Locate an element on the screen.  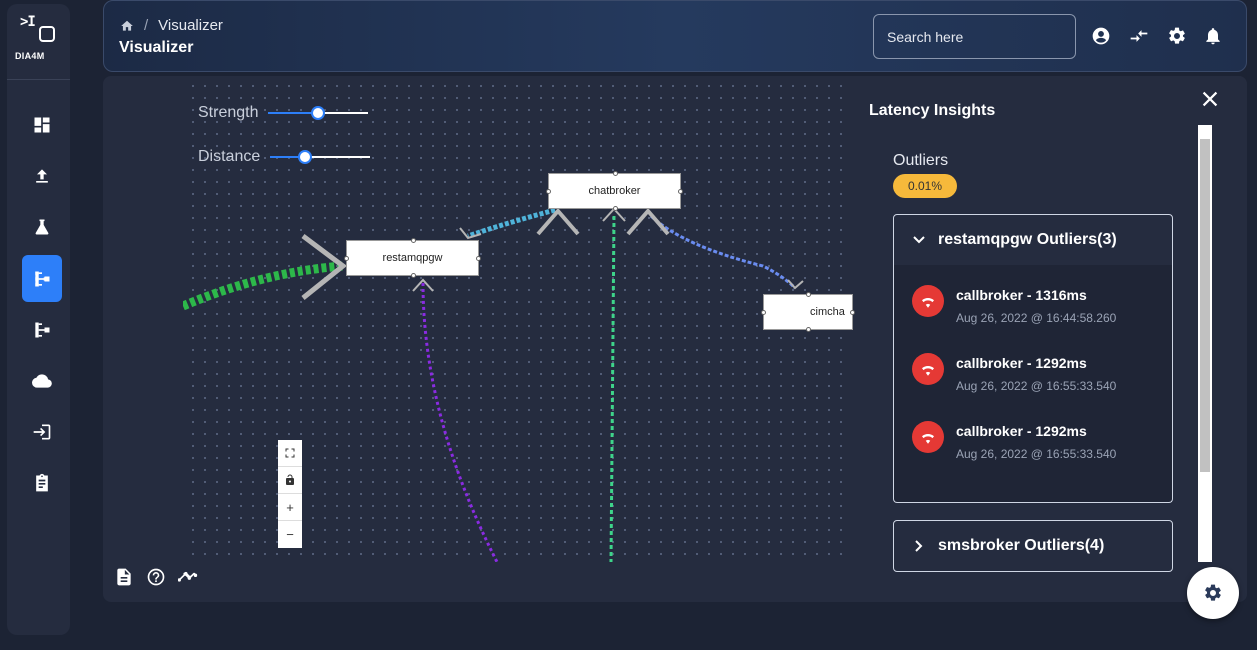
help-button is located at coordinates (156, 577).